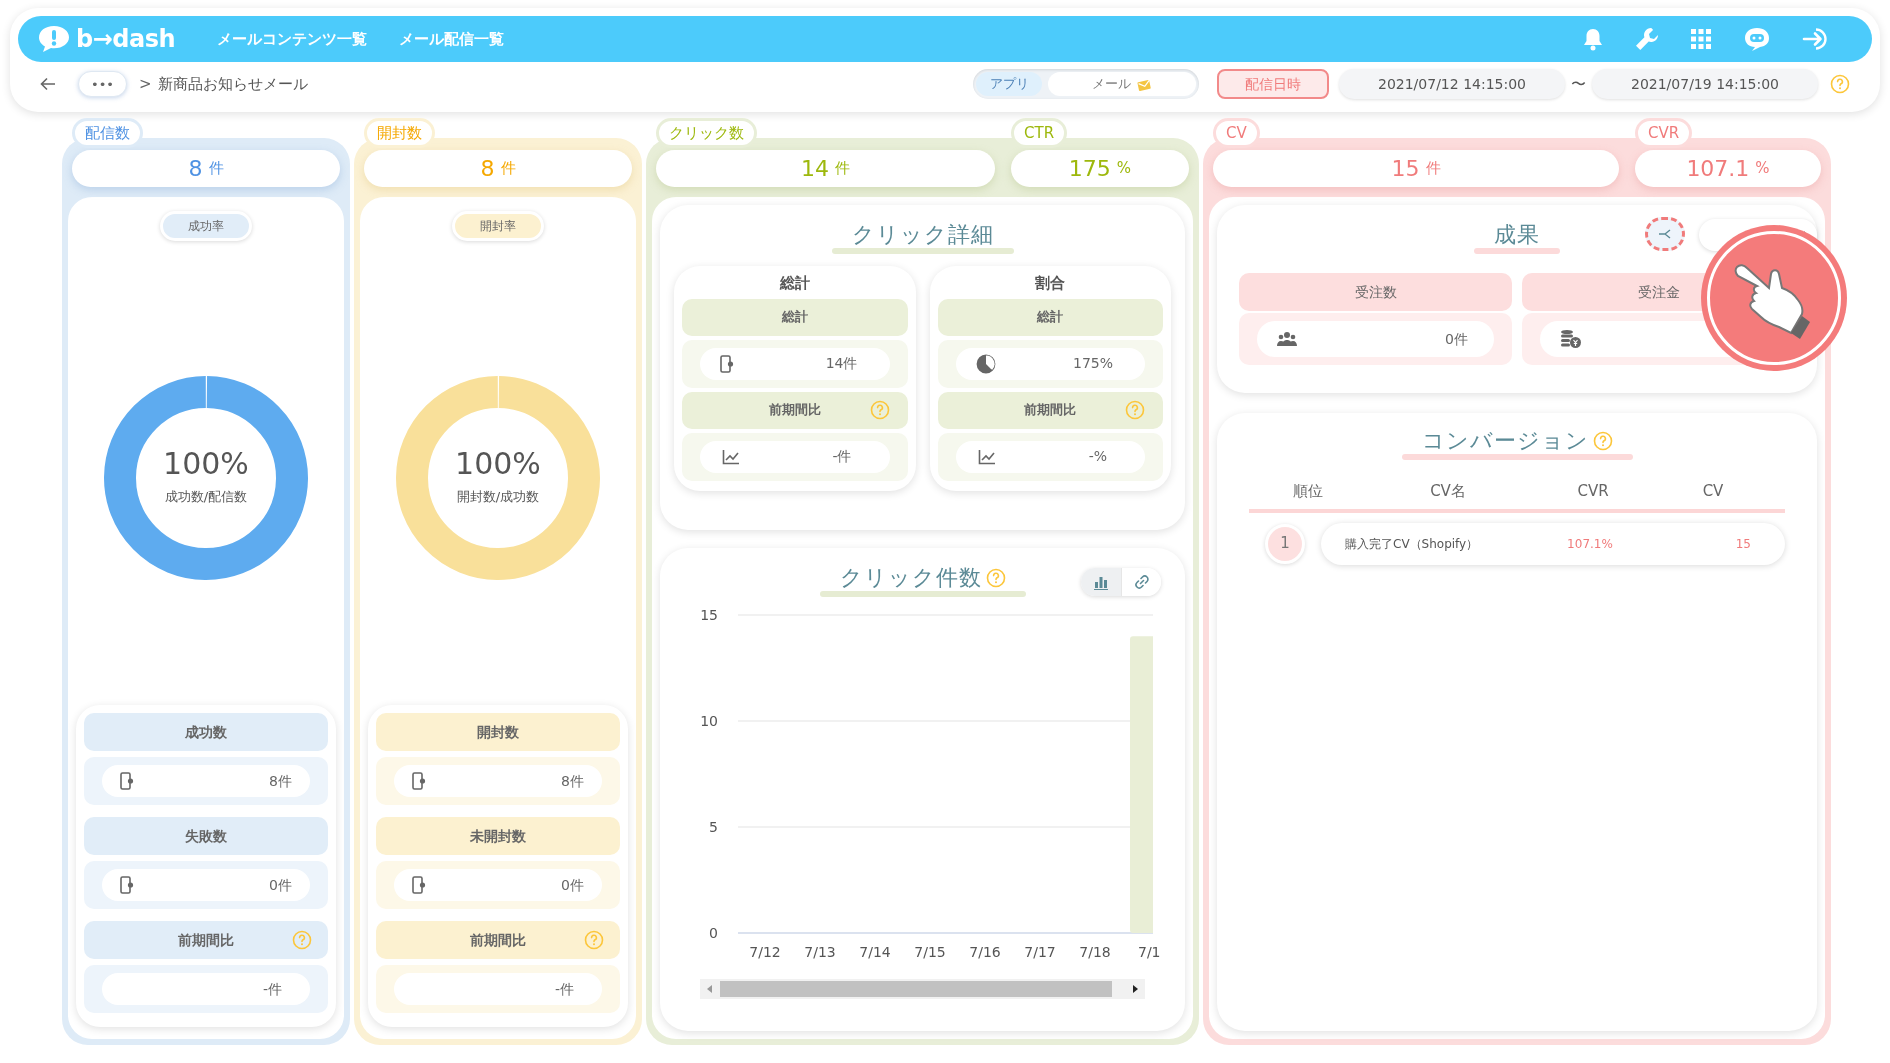 This screenshot has height=1063, width=1890. Describe the element at coordinates (1757, 39) in the screenshot. I see `robot-icon` at that location.